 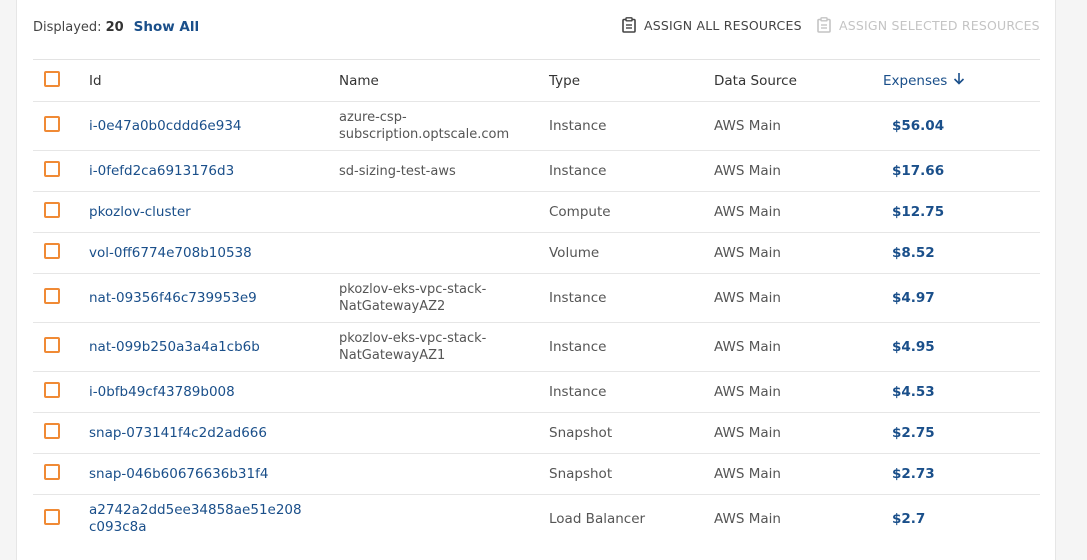 I want to click on resource-id-link: i-0bfb49cf43789b008, so click(x=196, y=392).